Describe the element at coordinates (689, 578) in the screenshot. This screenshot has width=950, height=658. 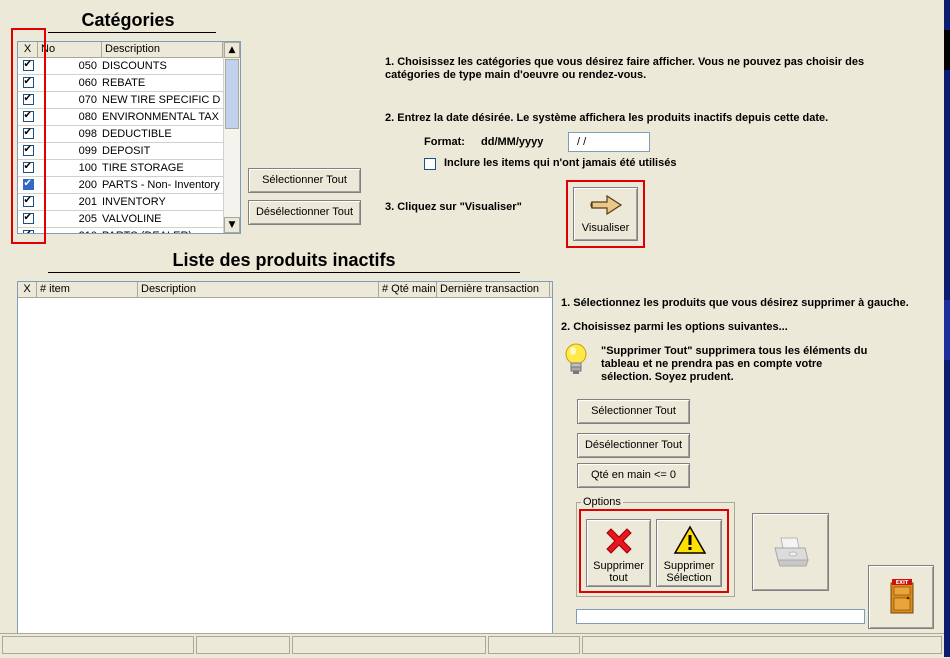
I see `delete-selection-label-line2: Sélection` at that location.